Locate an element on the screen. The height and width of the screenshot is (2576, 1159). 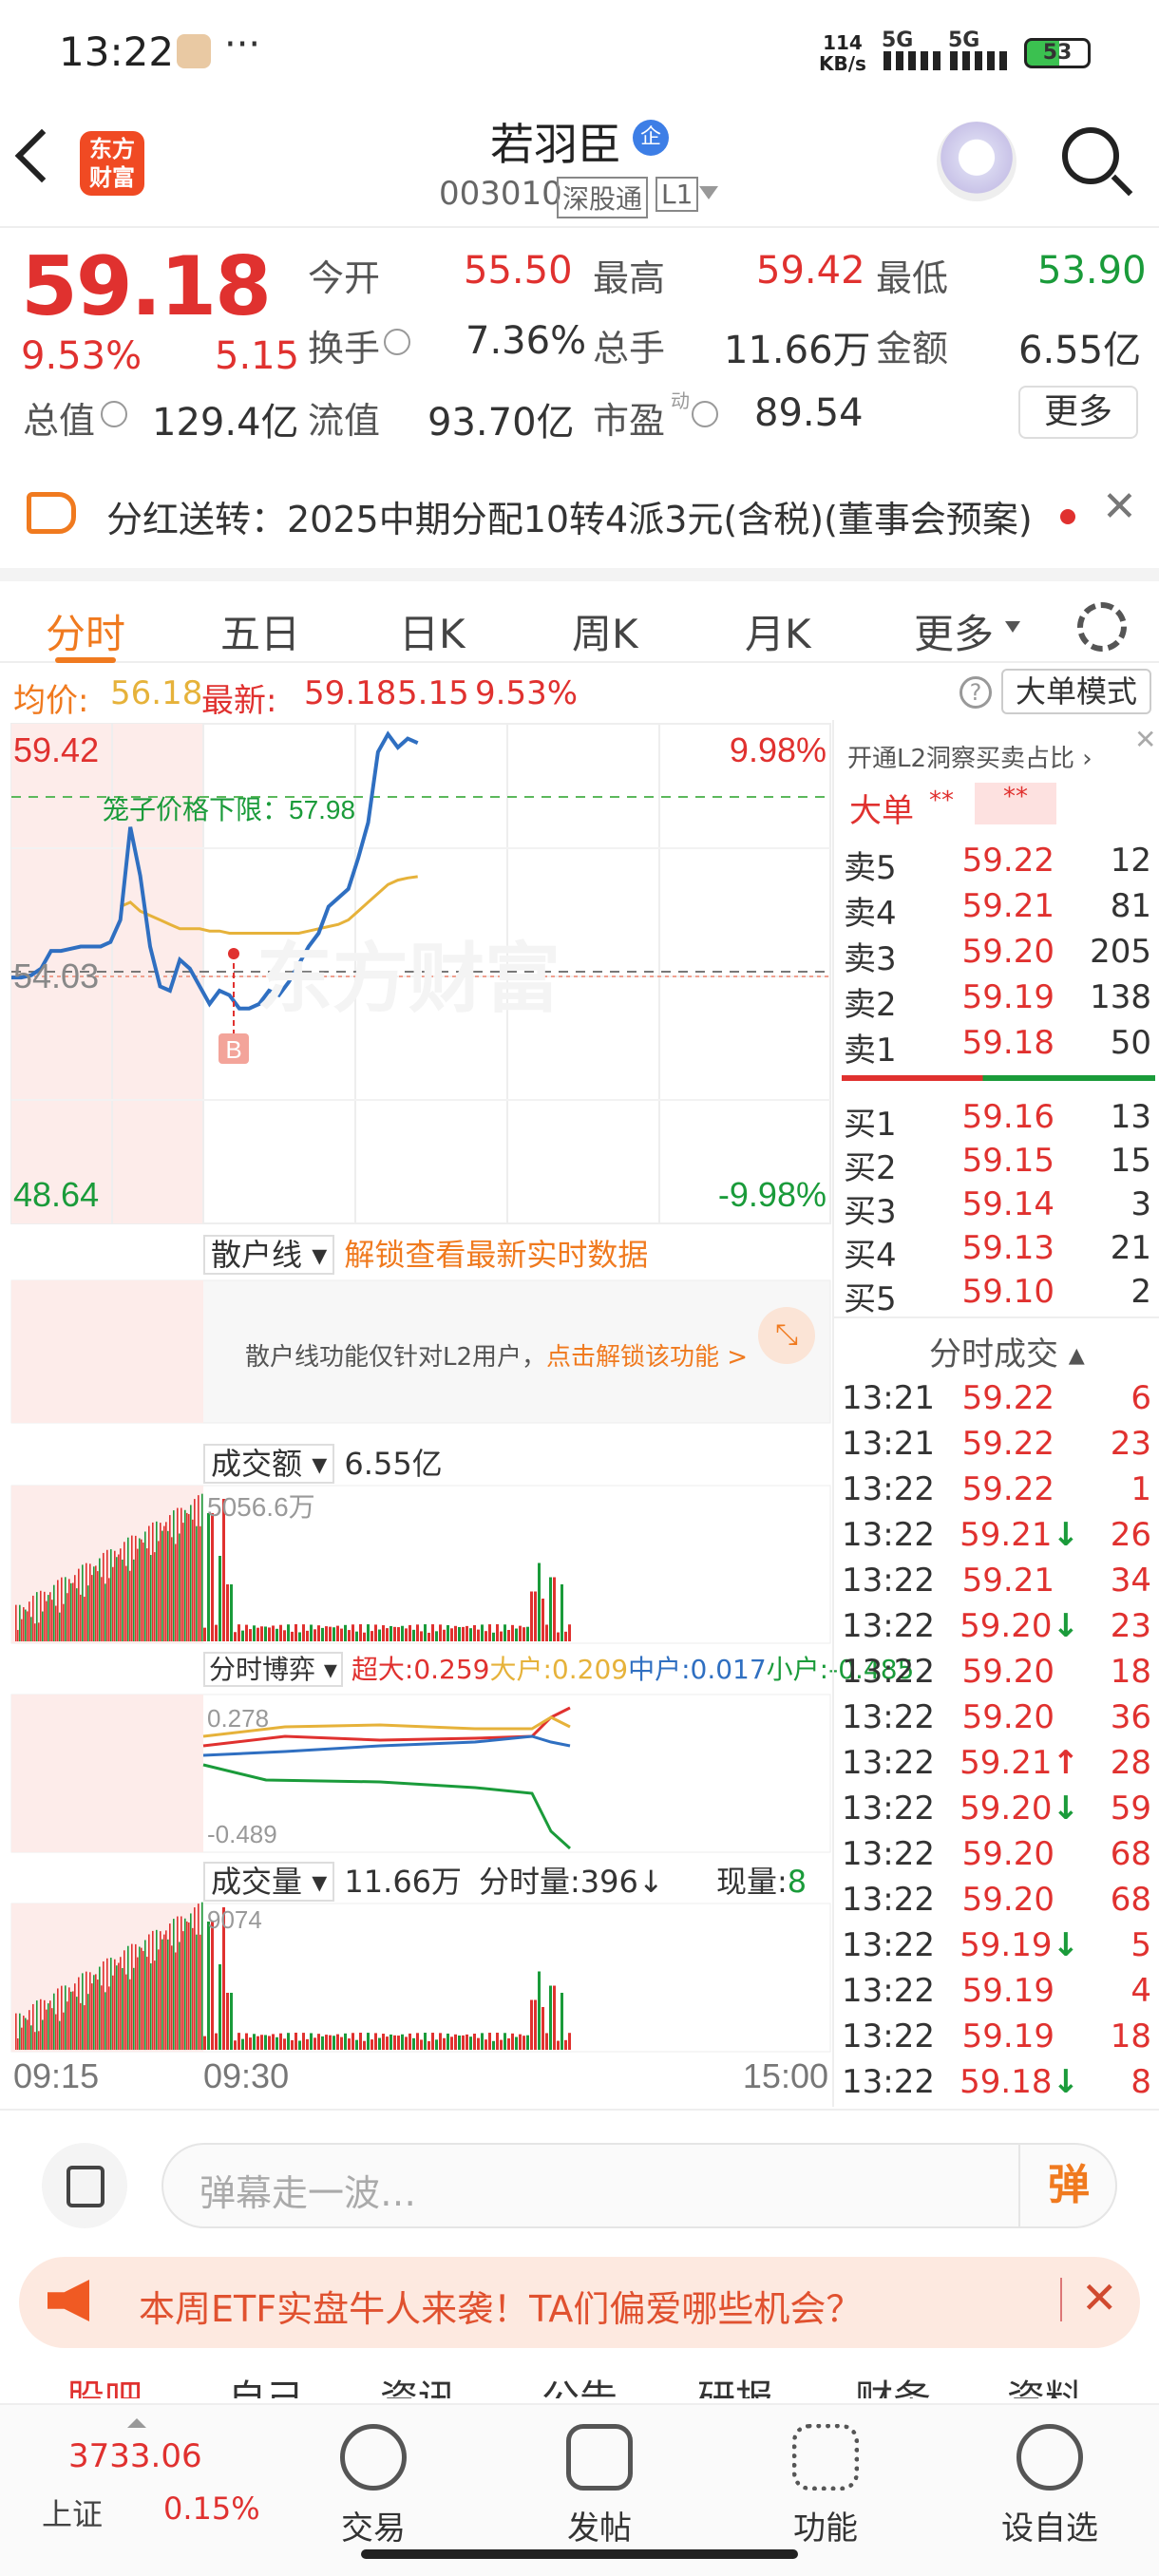
divider is located at coordinates (996, 1317).